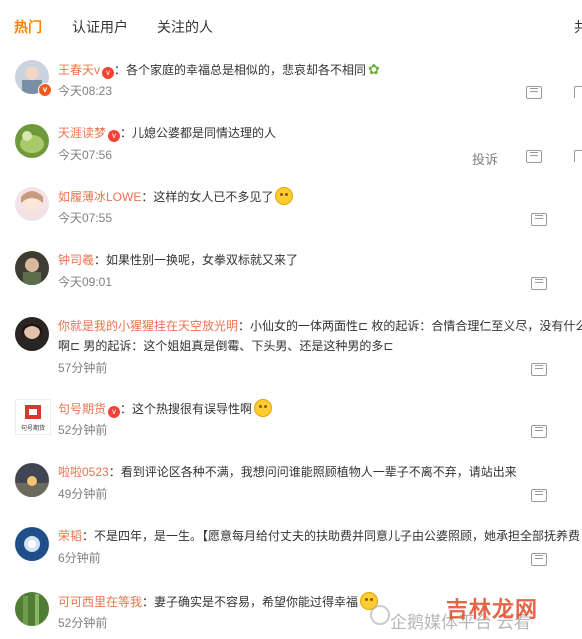  What do you see at coordinates (83, 472) in the screenshot?
I see `comment-username: 啦啦0523` at bounding box center [83, 472].